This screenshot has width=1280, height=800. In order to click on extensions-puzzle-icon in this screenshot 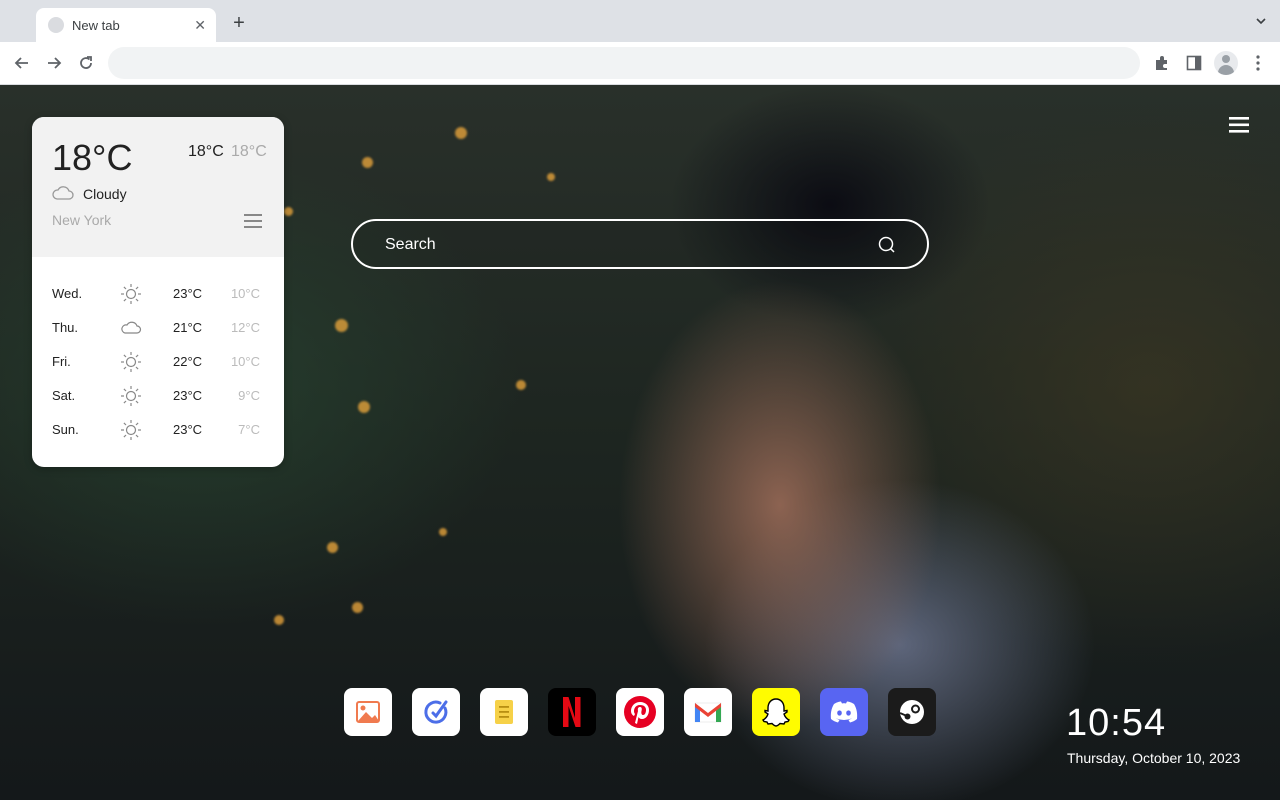, I will do `click(1162, 63)`.